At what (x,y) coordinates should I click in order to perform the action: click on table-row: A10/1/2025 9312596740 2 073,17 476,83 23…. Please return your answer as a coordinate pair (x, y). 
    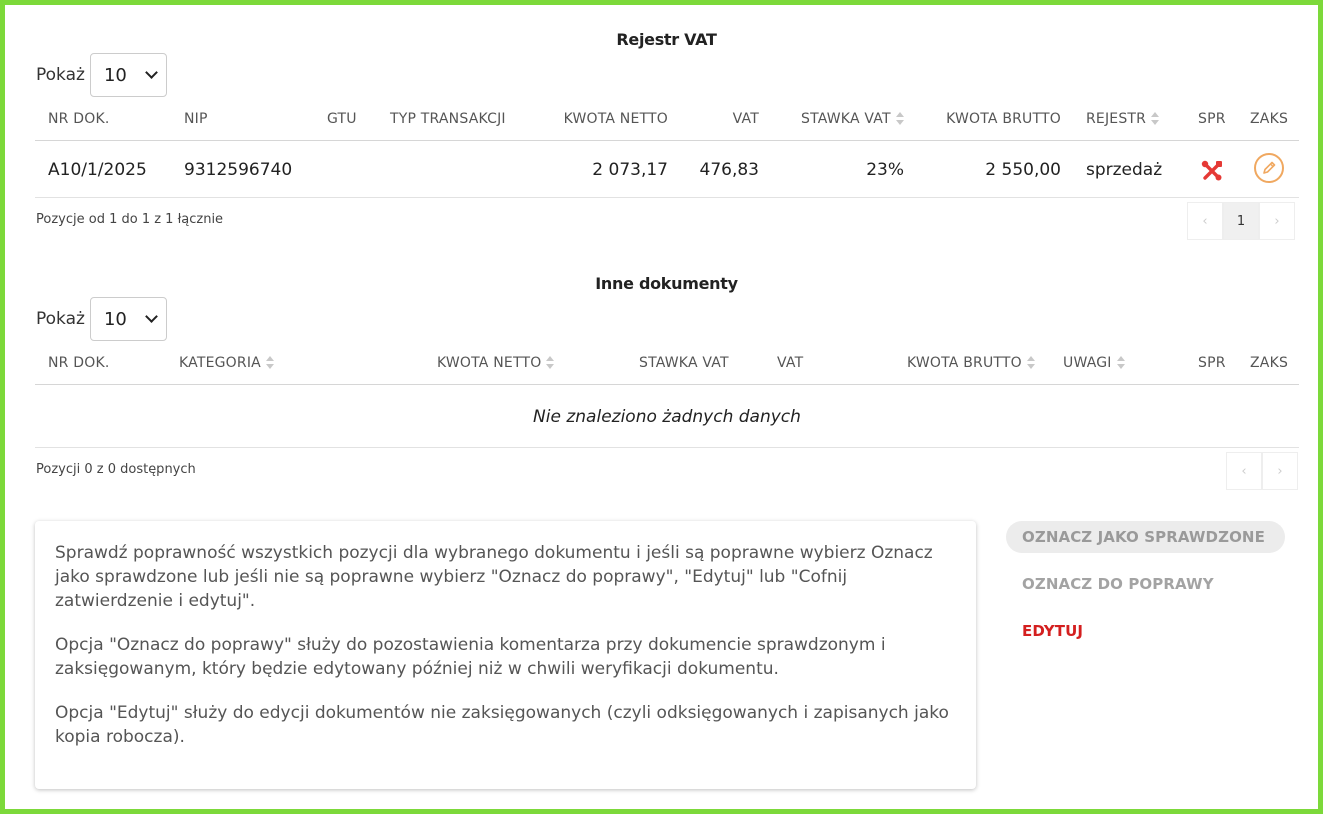
    Looking at the image, I should click on (667, 170).